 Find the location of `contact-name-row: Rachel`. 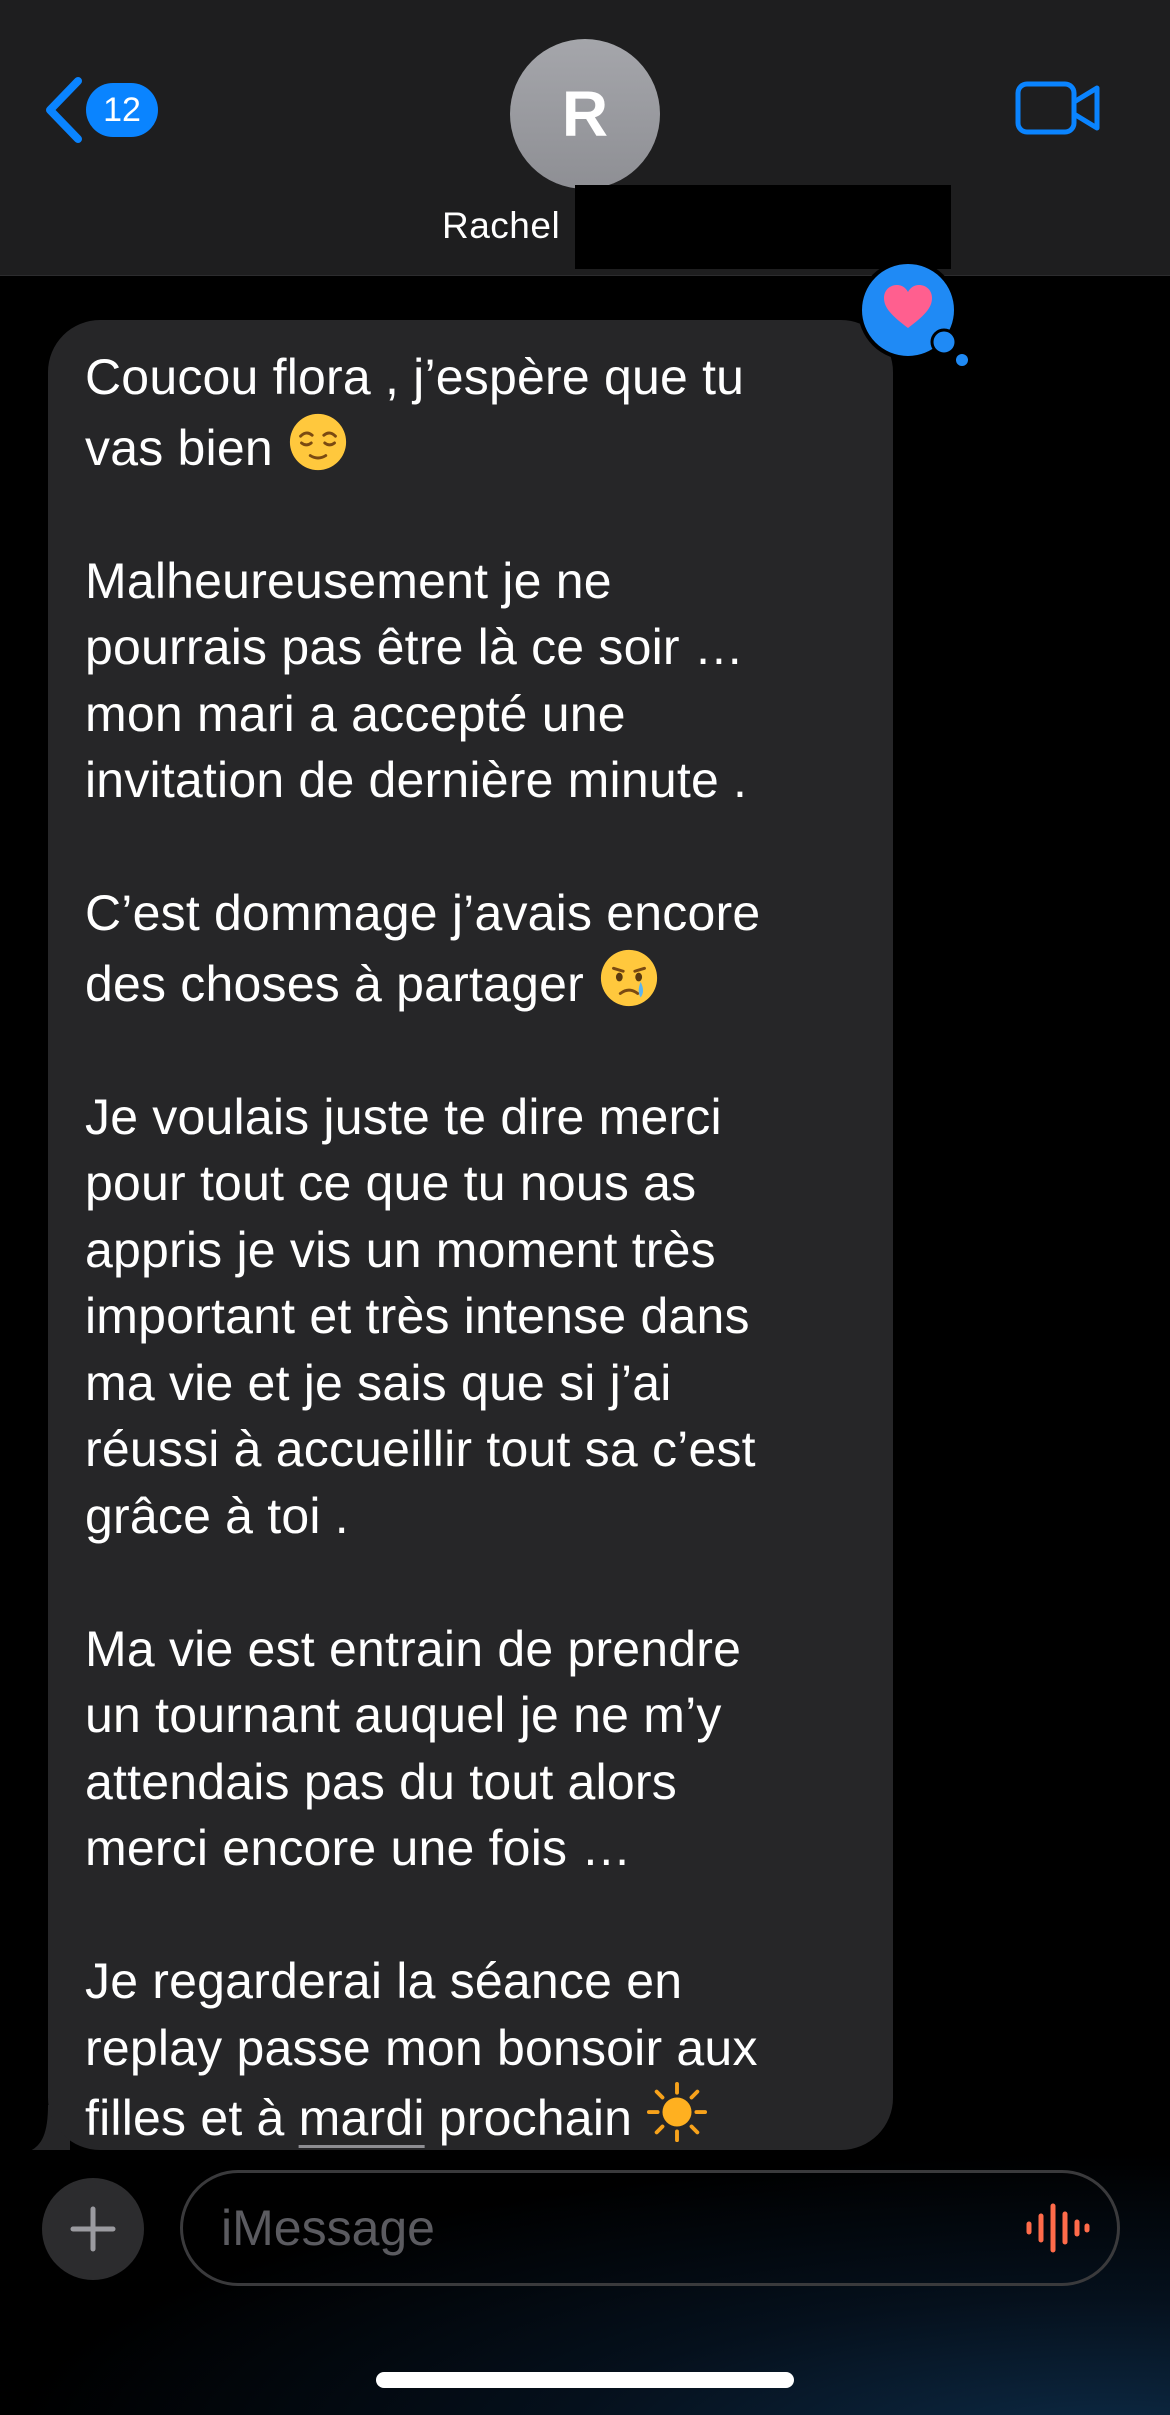

contact-name-row: Rachel is located at coordinates (585, 227).